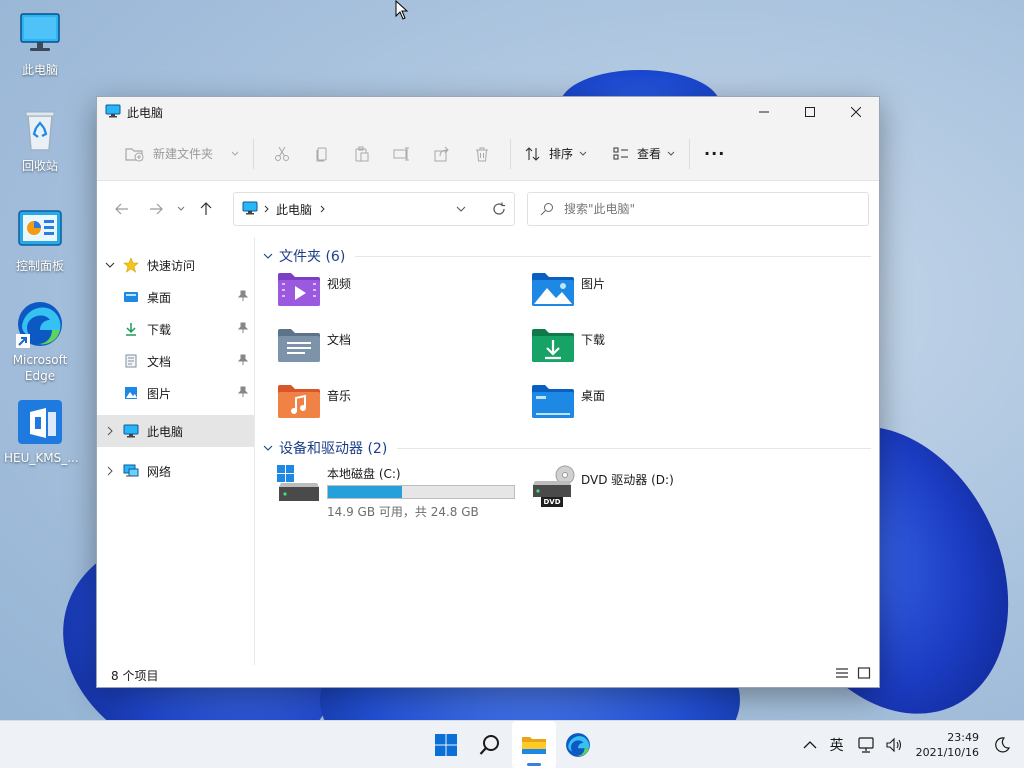  I want to click on search-box, so click(698, 209).